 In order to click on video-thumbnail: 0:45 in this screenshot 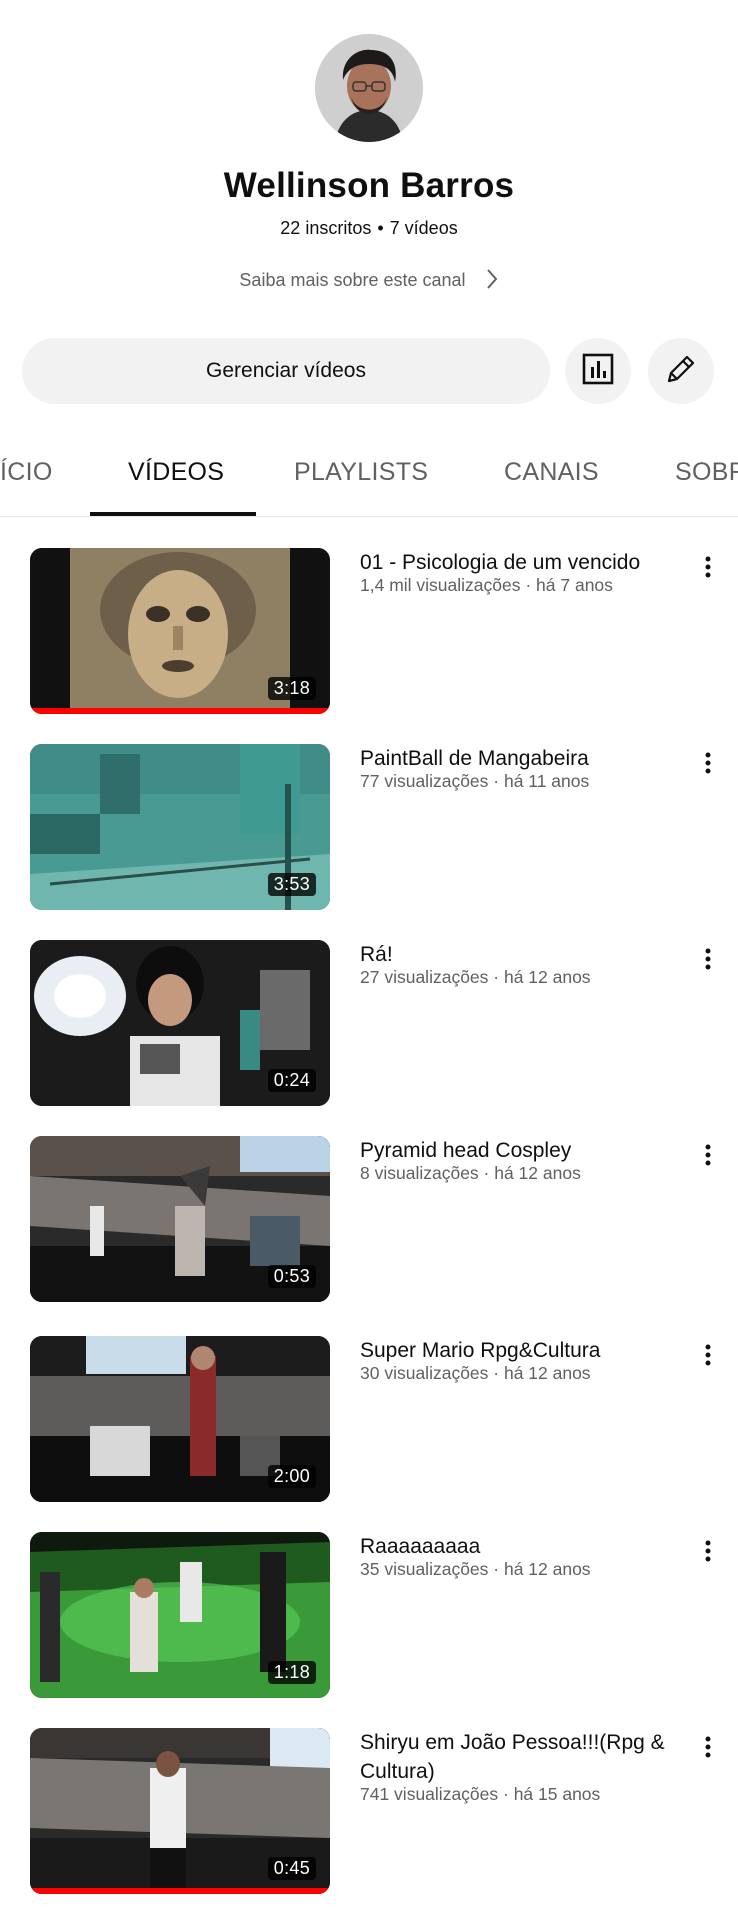, I will do `click(180, 1811)`.